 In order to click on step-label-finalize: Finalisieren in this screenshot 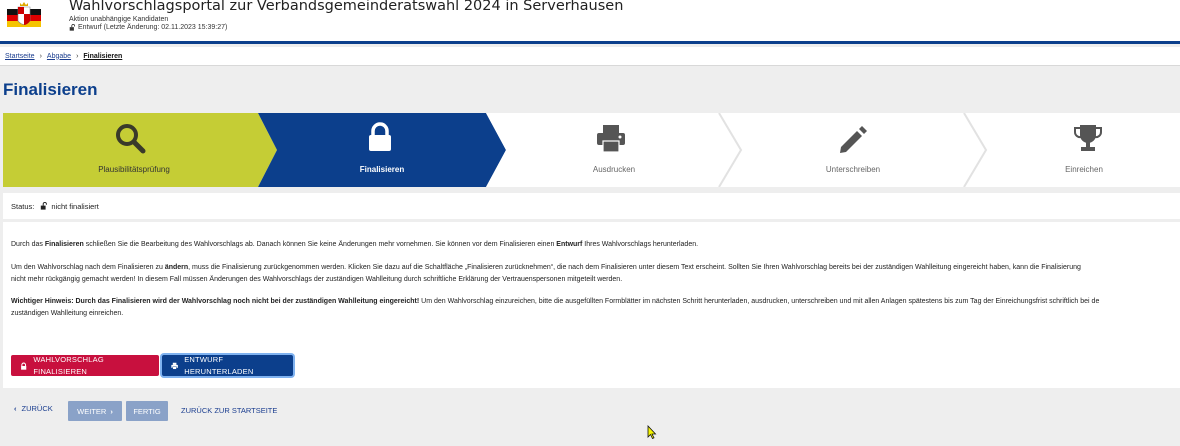, I will do `click(382, 169)`.